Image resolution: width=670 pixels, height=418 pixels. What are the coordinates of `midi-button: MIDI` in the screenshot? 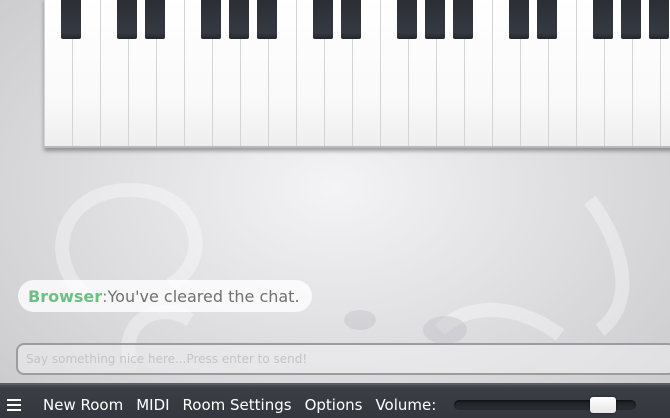 It's located at (152, 405).